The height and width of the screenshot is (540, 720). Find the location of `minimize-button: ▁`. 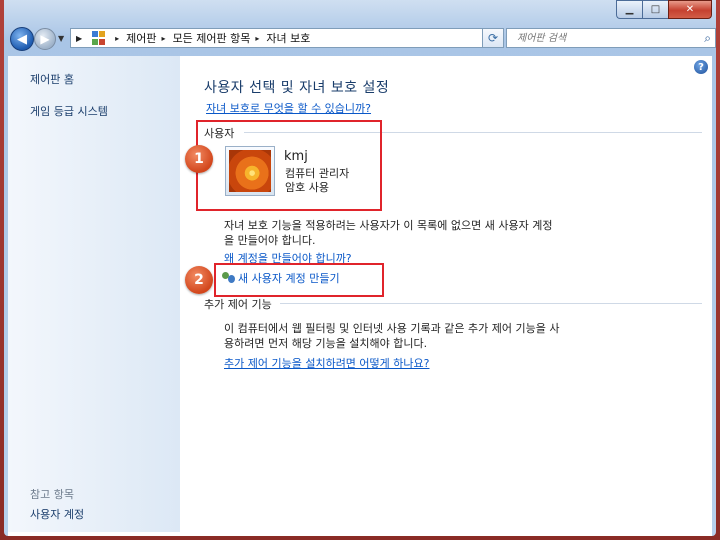

minimize-button: ▁ is located at coordinates (629, 9).